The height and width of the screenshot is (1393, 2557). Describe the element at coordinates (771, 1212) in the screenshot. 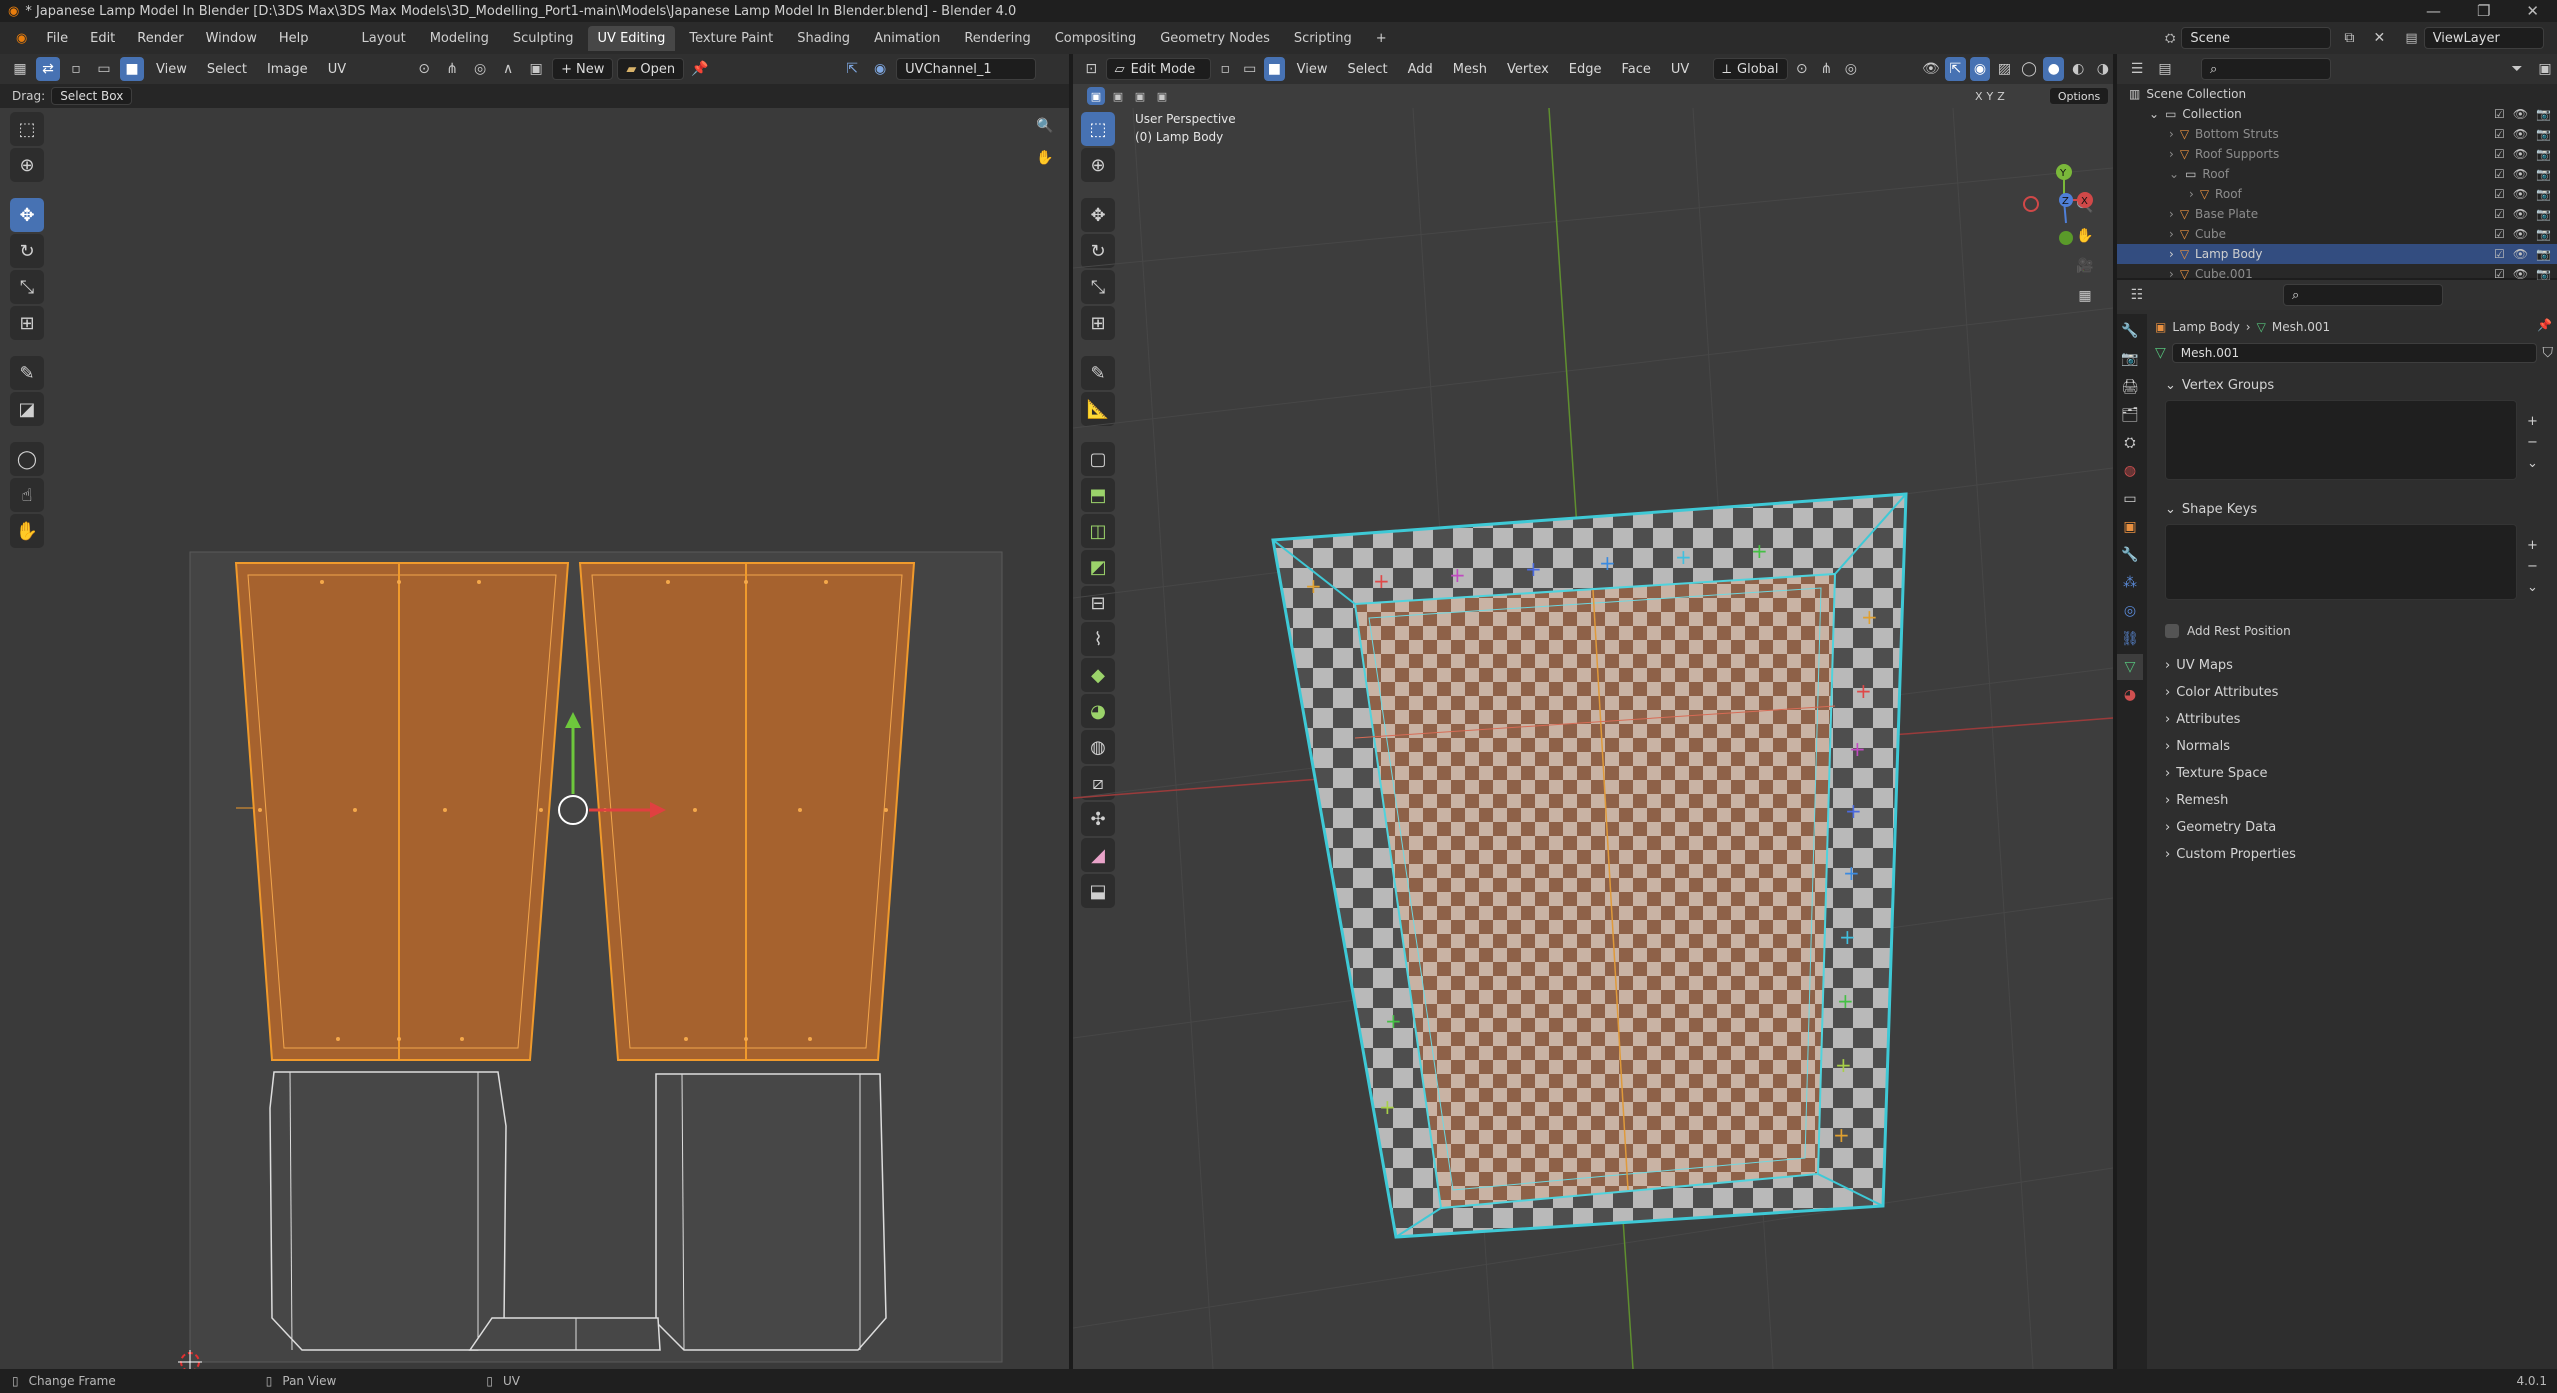

I see `uv-island-unselected-right` at that location.